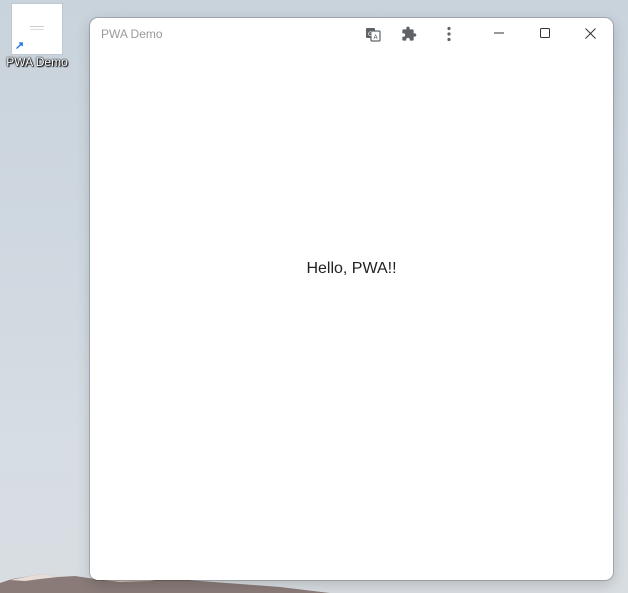  I want to click on thumbnail-preview, so click(37, 26).